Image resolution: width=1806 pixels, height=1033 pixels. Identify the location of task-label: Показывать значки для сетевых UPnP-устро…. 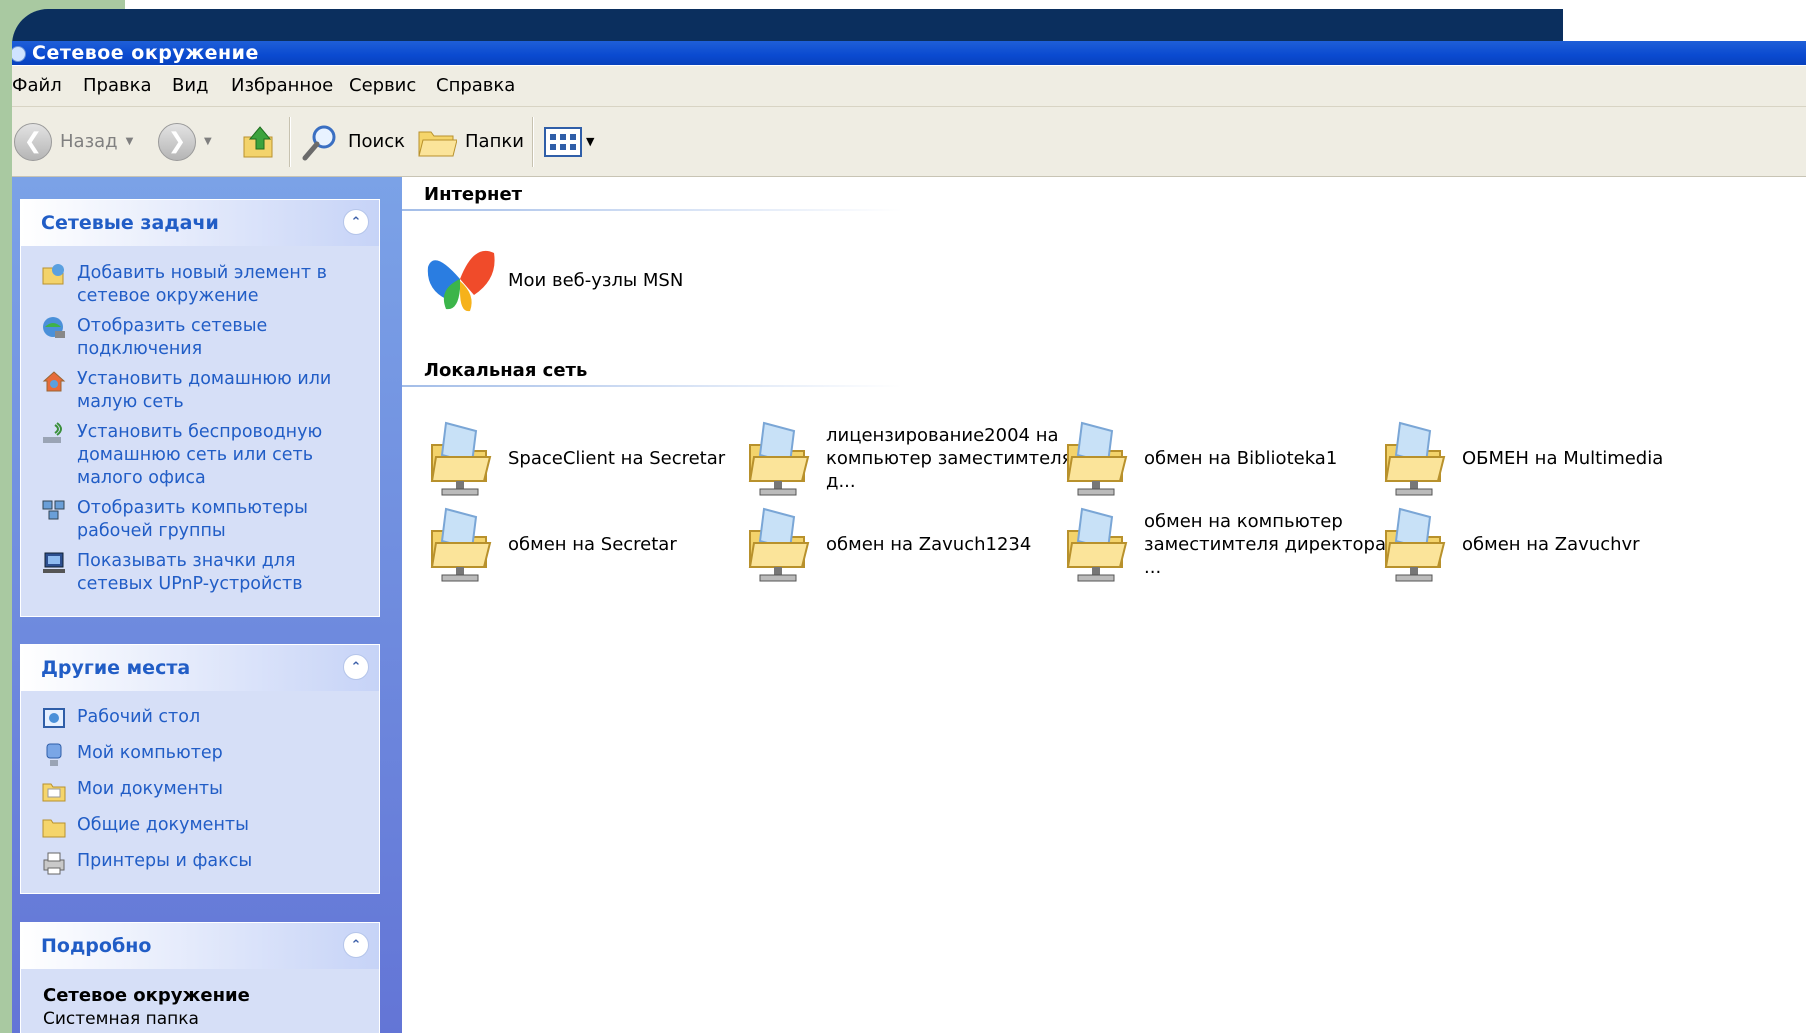
(190, 572).